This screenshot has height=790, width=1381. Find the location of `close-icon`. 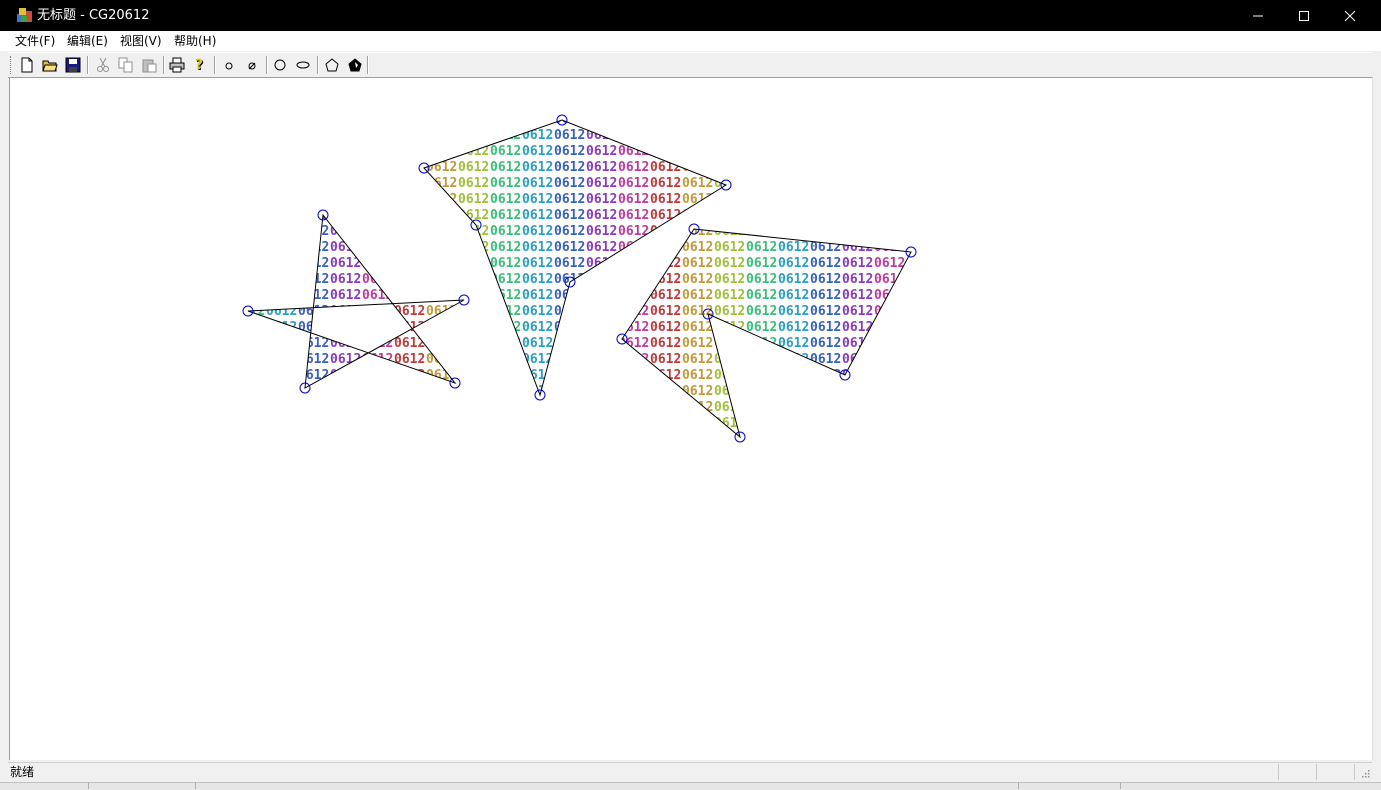

close-icon is located at coordinates (1350, 16).